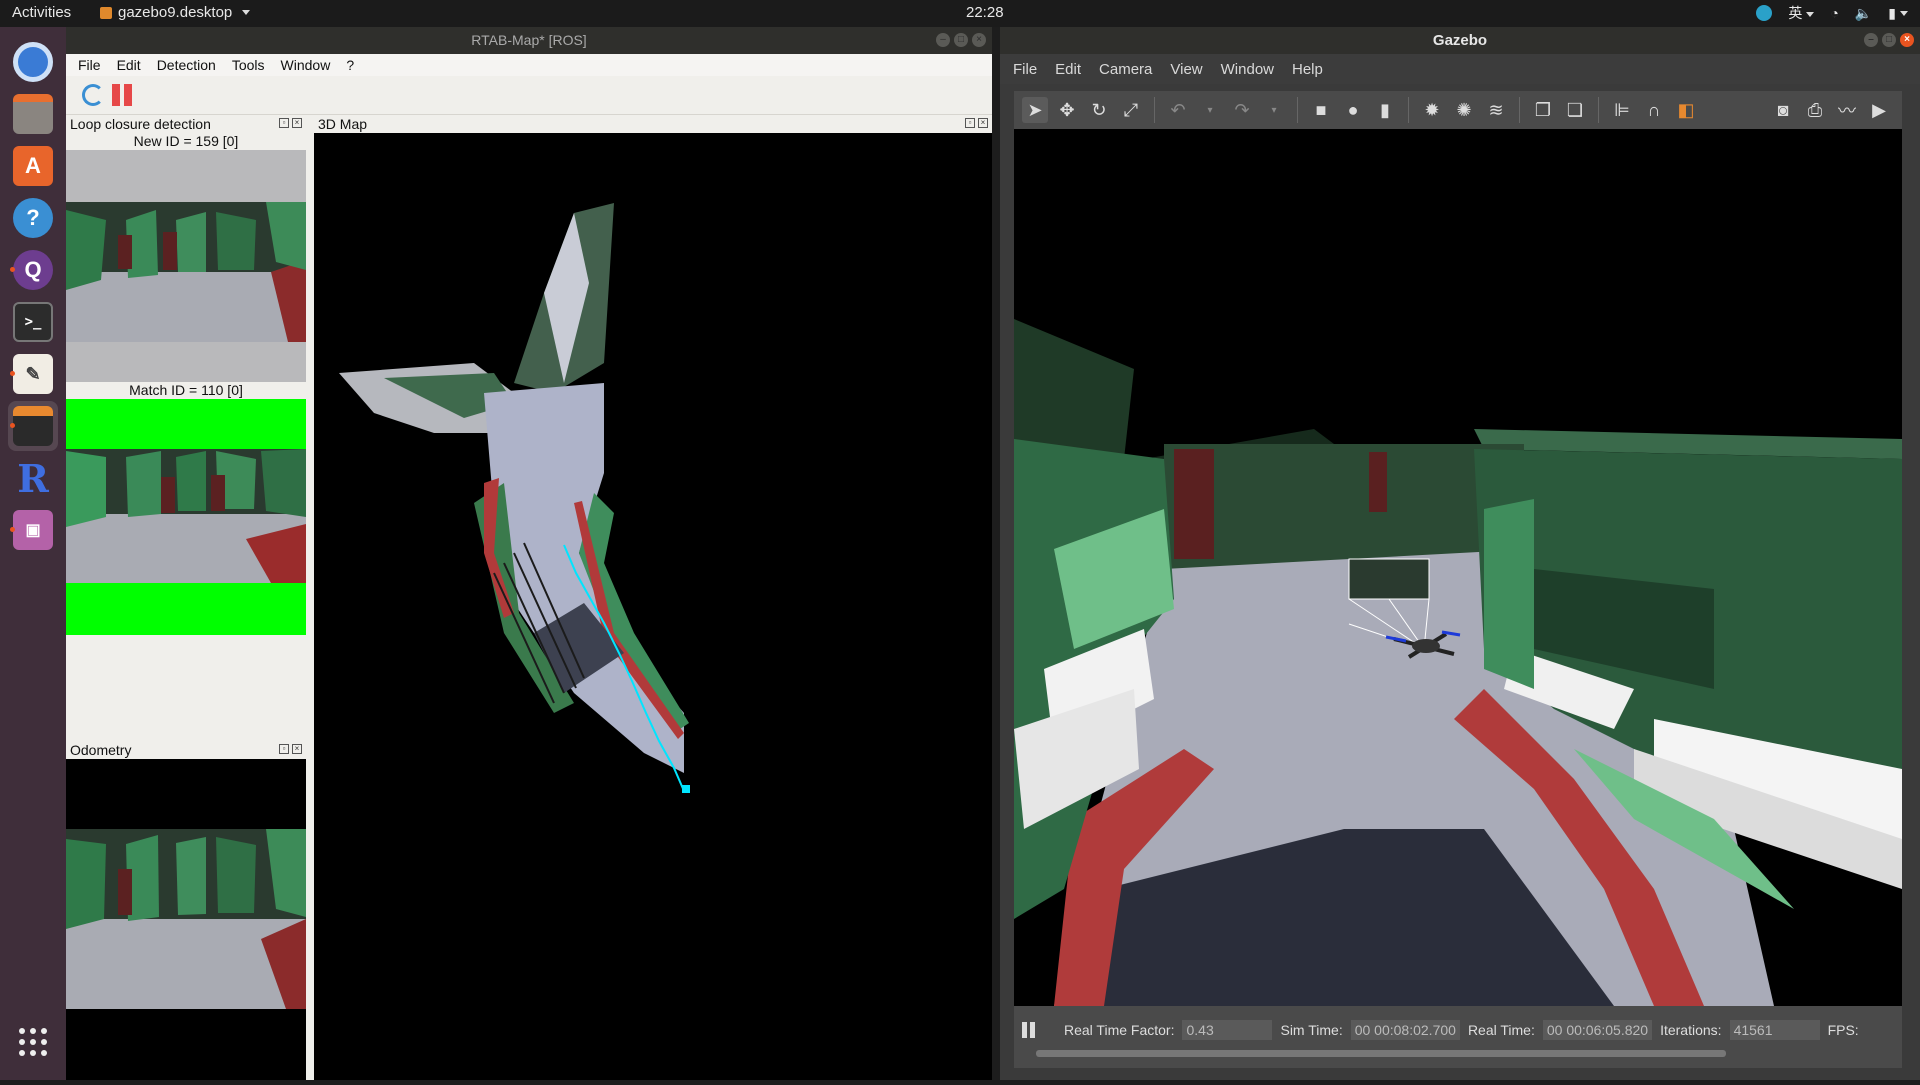  What do you see at coordinates (1321, 110) in the screenshot?
I see `box-shape-icon: ■` at bounding box center [1321, 110].